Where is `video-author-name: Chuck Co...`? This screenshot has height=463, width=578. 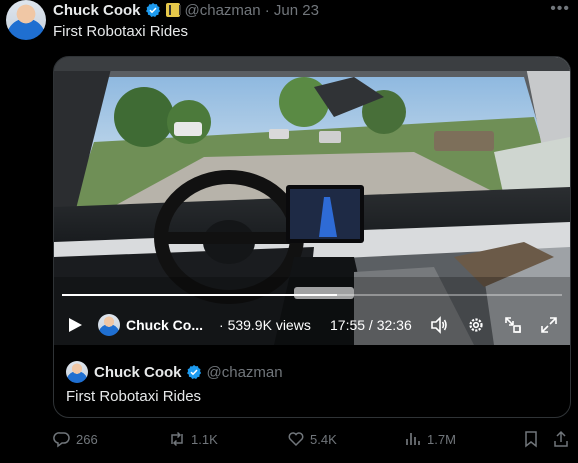
video-author-name: Chuck Co... is located at coordinates (164, 325).